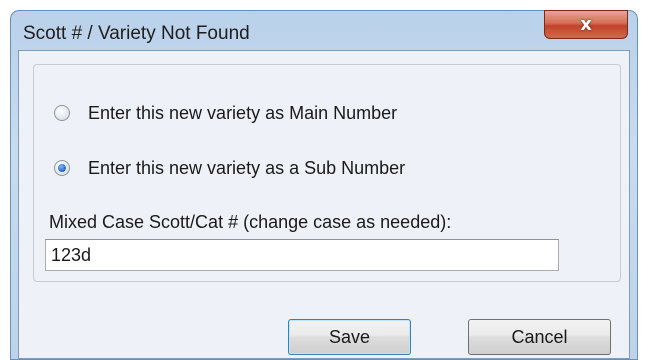 Image resolution: width=645 pixels, height=360 pixels. What do you see at coordinates (322, 5) in the screenshot?
I see `top-strip` at bounding box center [322, 5].